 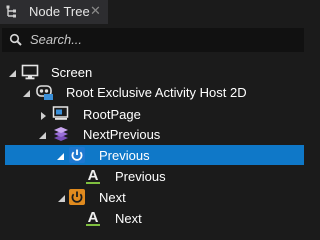 I want to click on tree-item-nextprevious: NextPrevious, so click(x=155, y=134).